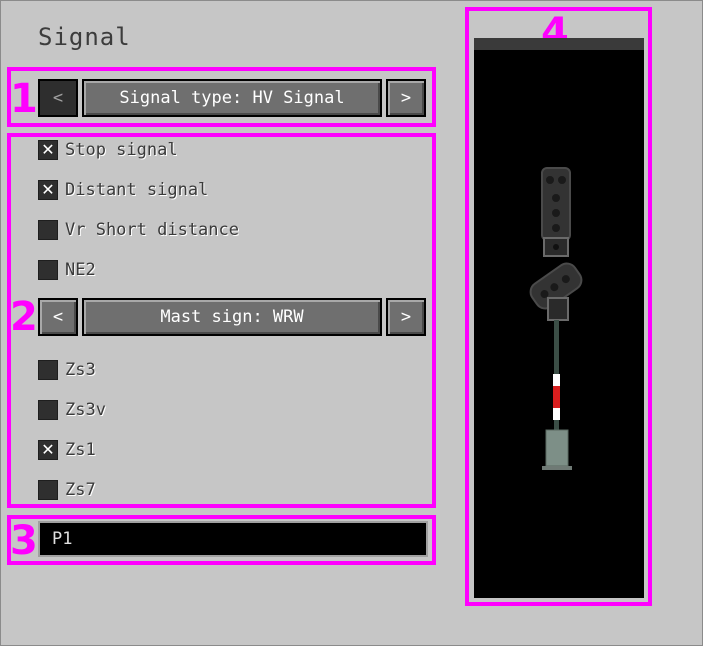 Image resolution: width=703 pixels, height=646 pixels. Describe the element at coordinates (121, 150) in the screenshot. I see `option-label: Stop signal` at that location.